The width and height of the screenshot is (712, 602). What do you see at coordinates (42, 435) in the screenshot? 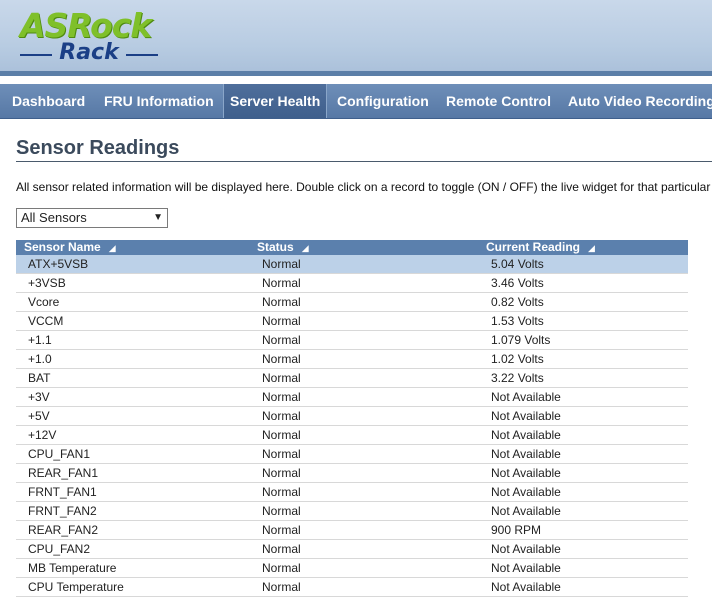
I see `sensor-name: +12V` at bounding box center [42, 435].